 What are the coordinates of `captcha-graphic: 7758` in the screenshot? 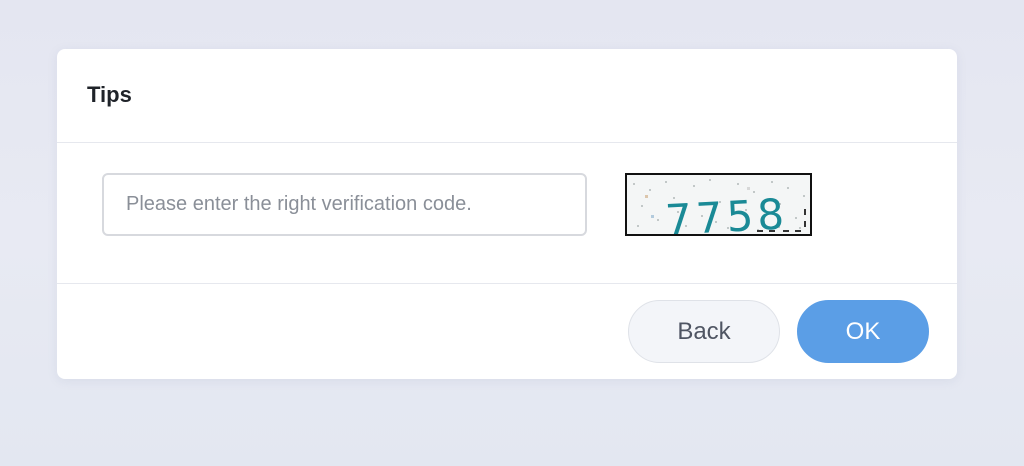 It's located at (719, 206).